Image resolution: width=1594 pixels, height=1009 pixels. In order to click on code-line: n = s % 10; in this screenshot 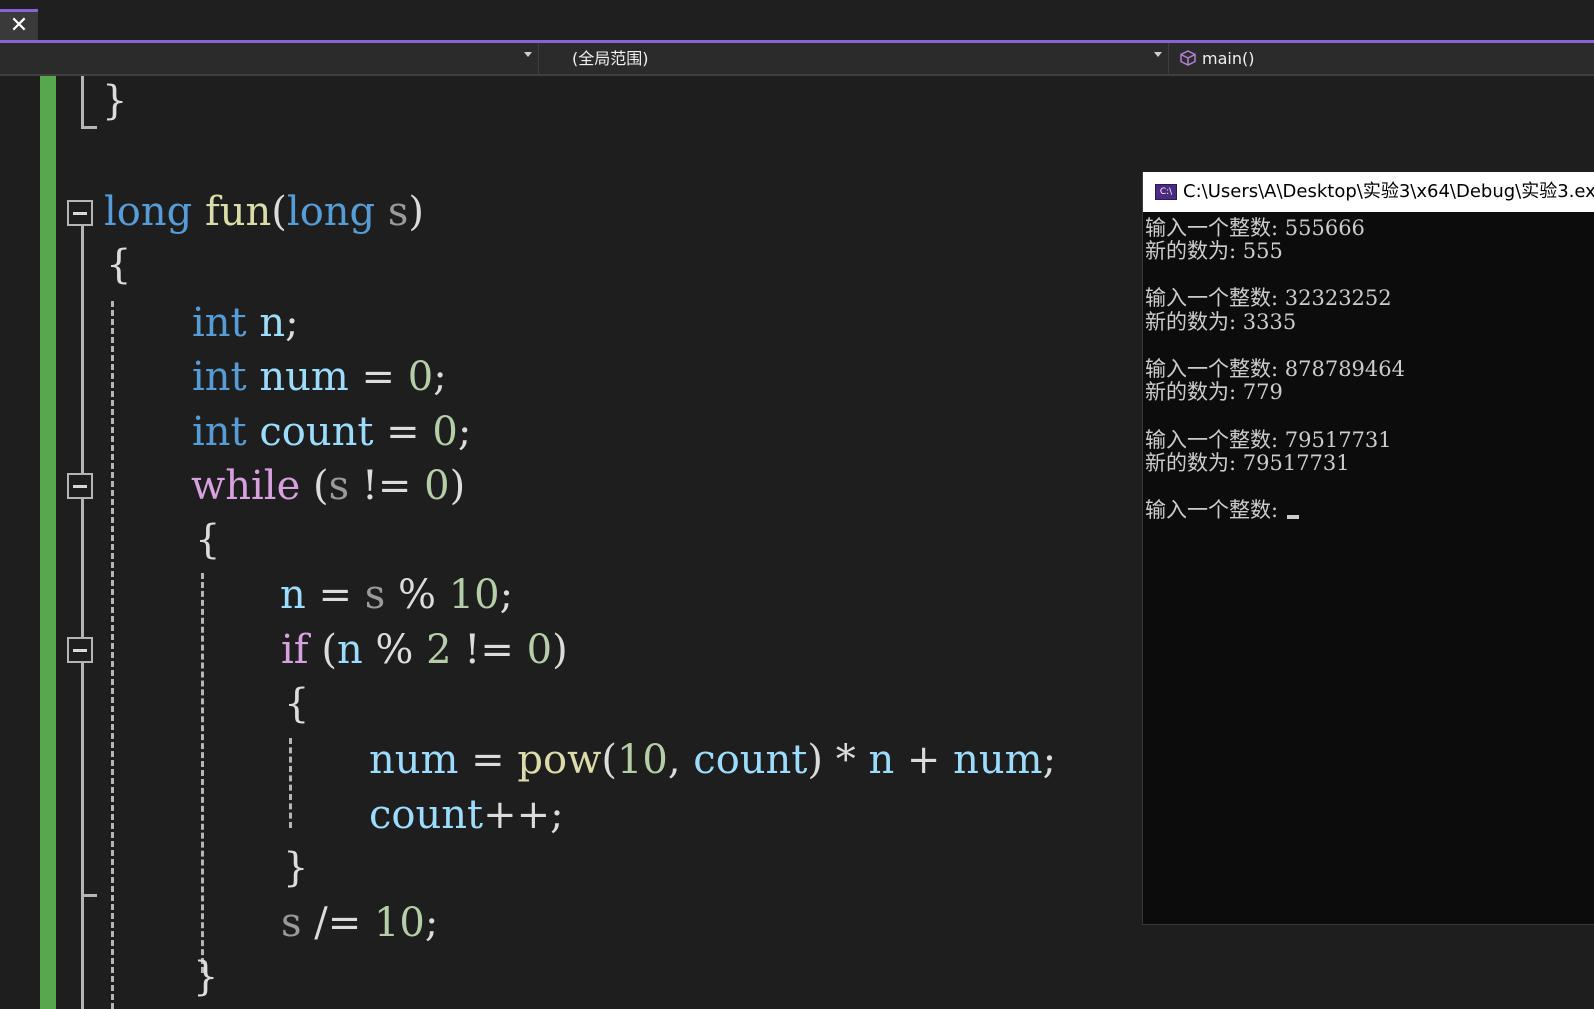, I will do `click(396, 595)`.